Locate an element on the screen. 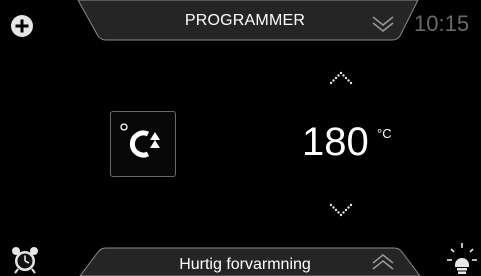 Image resolution: width=481 pixels, height=276 pixels. clock: 10:15 is located at coordinates (442, 23).